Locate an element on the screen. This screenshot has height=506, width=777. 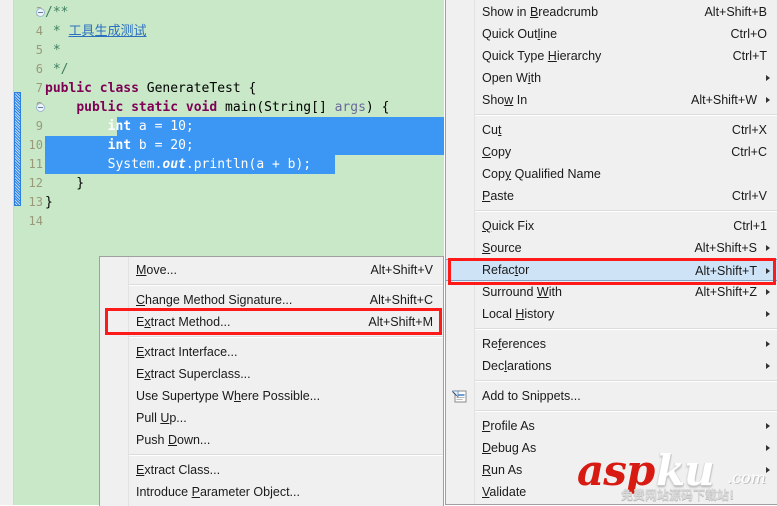
menu-item-run-as: Run As is located at coordinates (611, 470).